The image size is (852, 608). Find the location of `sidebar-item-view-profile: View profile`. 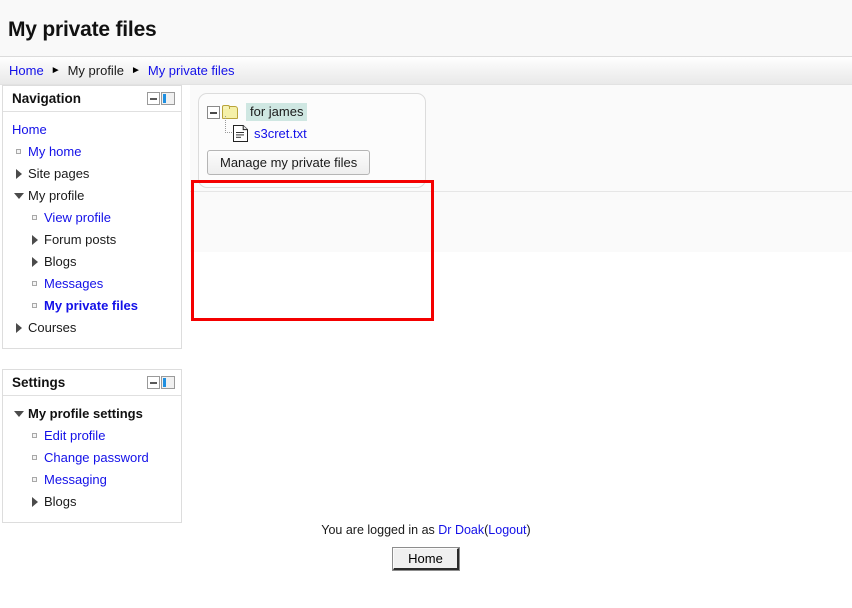

sidebar-item-view-profile: View profile is located at coordinates (101, 218).